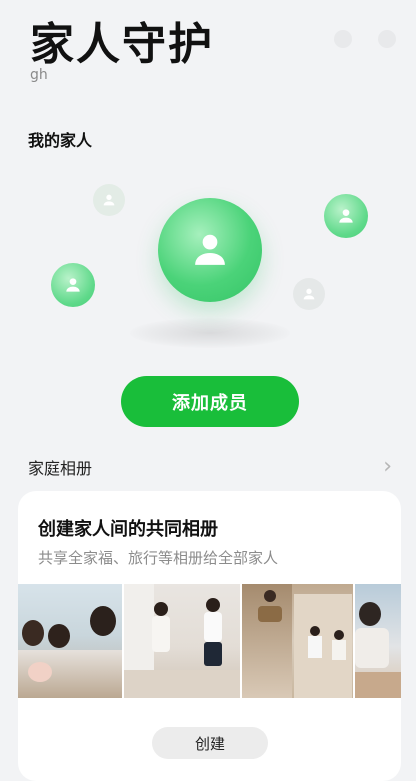 This screenshot has height=781, width=416. I want to click on add-member-button: 添加成员, so click(210, 401).